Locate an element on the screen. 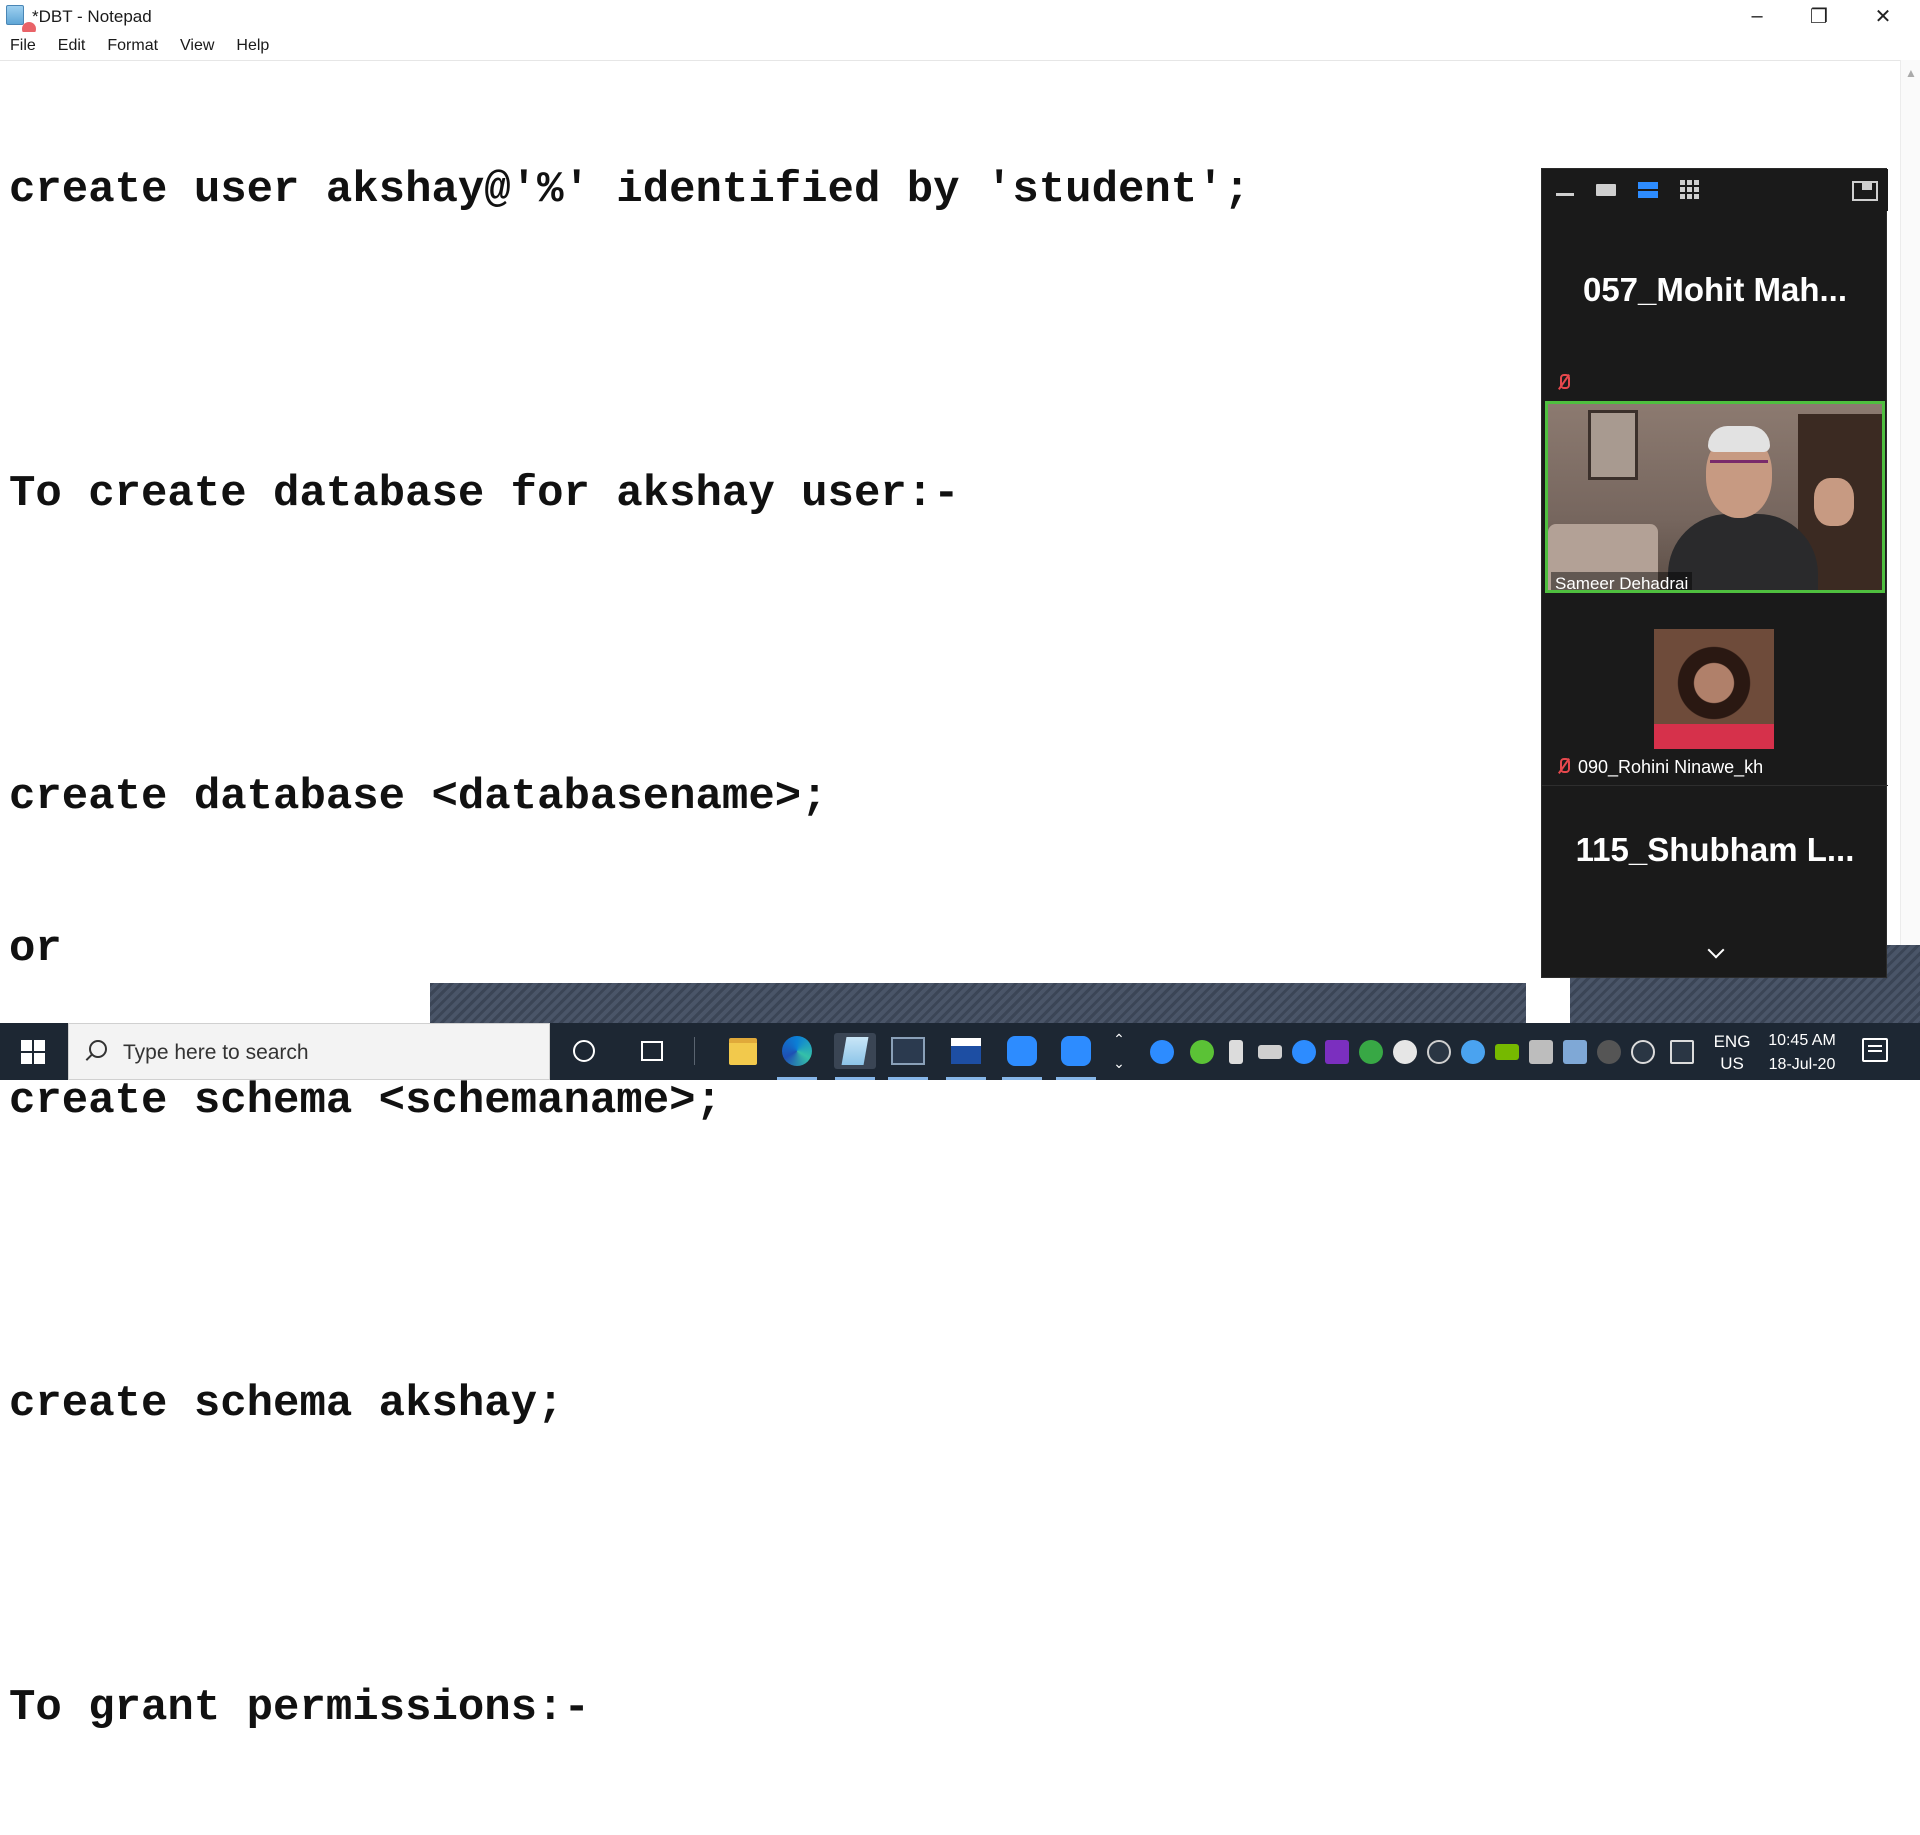 The image size is (1920, 1835). chevron-down-icon is located at coordinates (1715, 952).